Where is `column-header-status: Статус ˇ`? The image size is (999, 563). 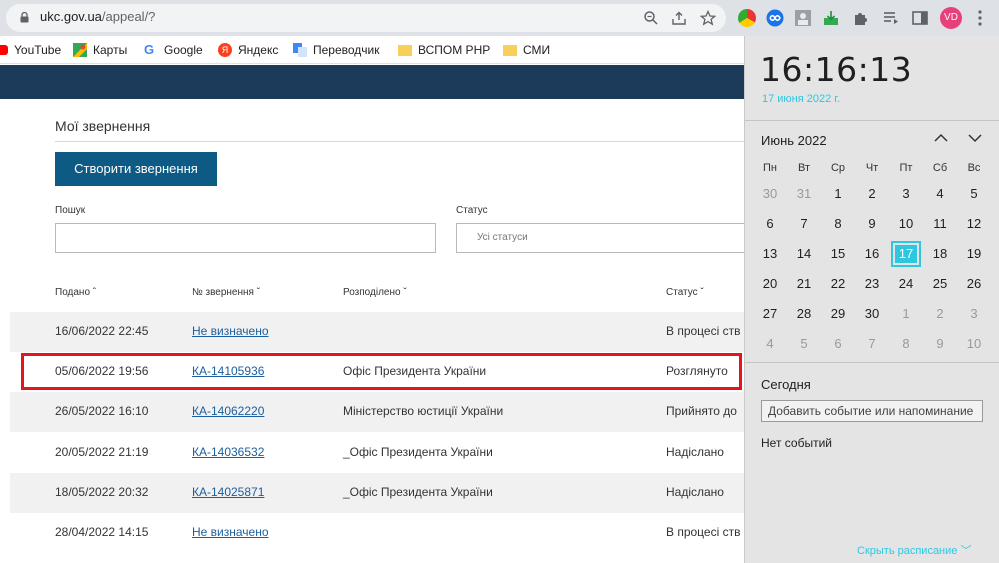 column-header-status: Статус ˇ is located at coordinates (685, 292).